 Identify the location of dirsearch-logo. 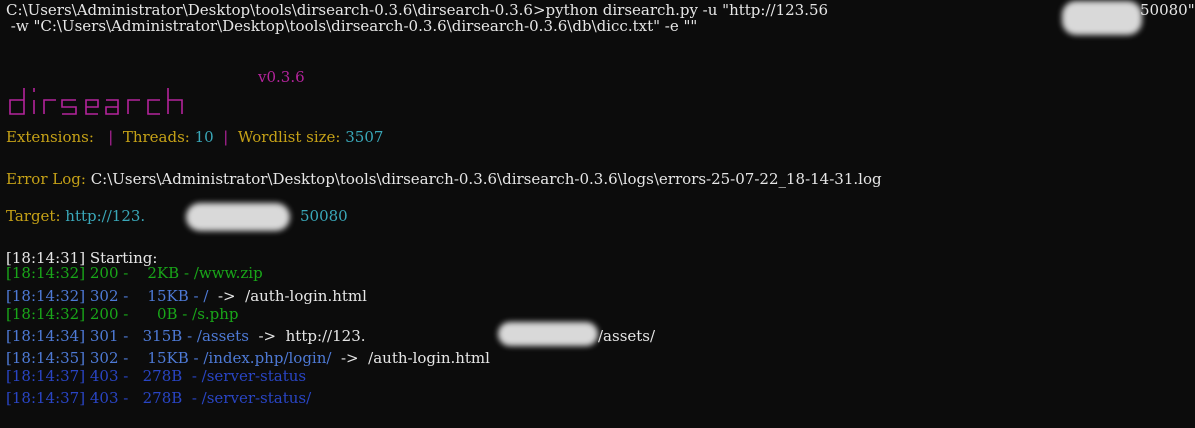
(96, 101).